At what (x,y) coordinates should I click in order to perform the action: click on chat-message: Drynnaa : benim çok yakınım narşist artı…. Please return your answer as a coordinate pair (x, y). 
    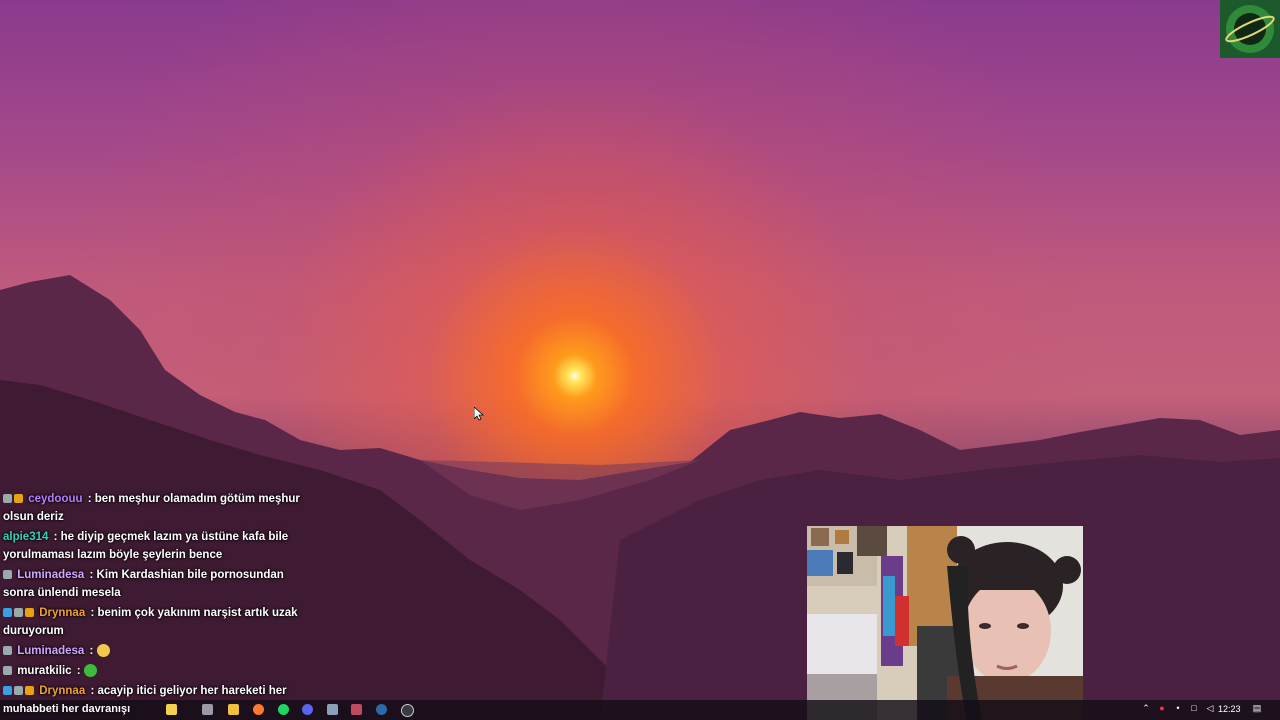
    Looking at the image, I should click on (153, 622).